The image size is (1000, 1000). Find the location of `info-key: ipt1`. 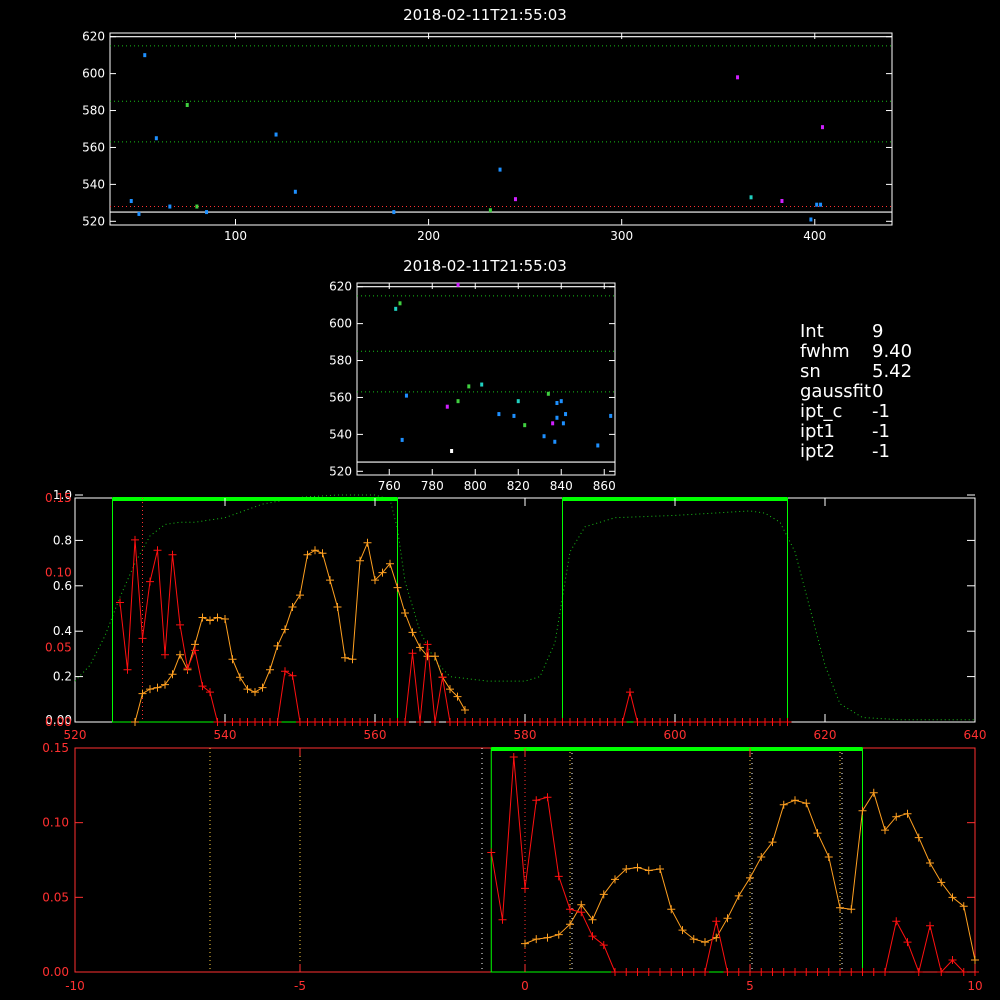

info-key: ipt1 is located at coordinates (817, 431).